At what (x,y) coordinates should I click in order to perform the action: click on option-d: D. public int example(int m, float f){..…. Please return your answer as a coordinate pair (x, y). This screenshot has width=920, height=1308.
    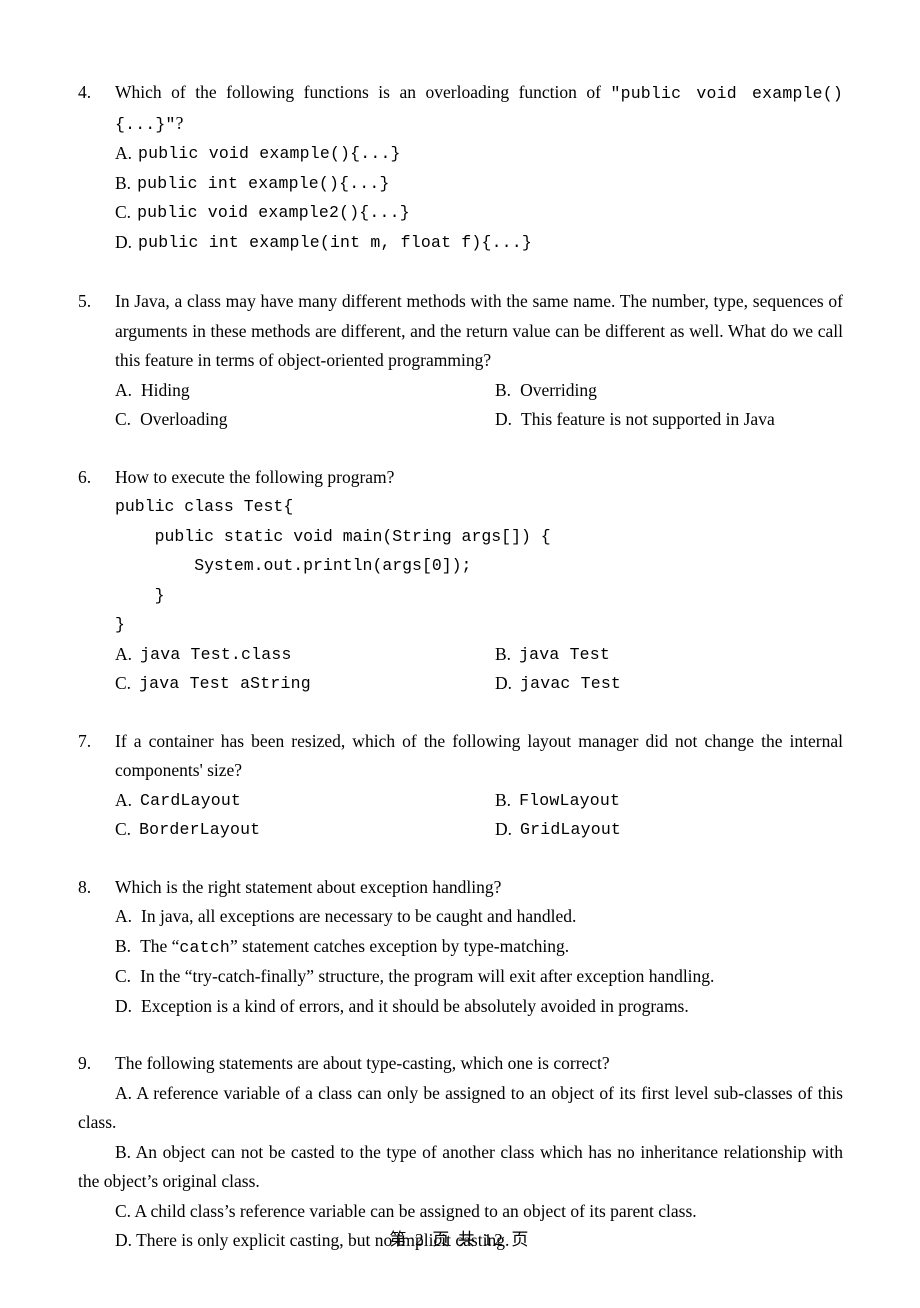
    Looking at the image, I should click on (495, 243).